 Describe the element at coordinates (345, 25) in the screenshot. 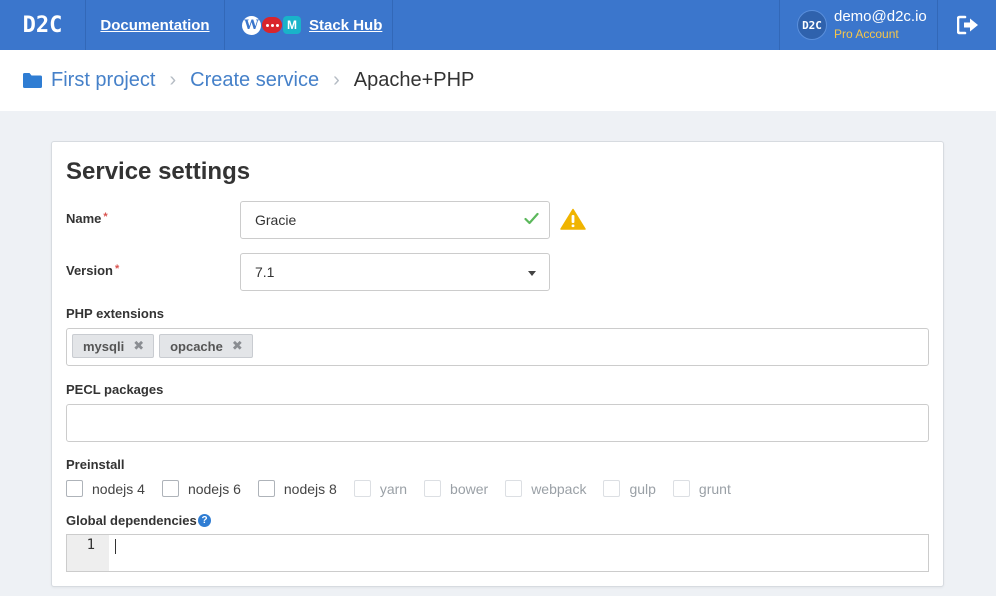

I see `stack-hub-link: Stack Hub` at that location.